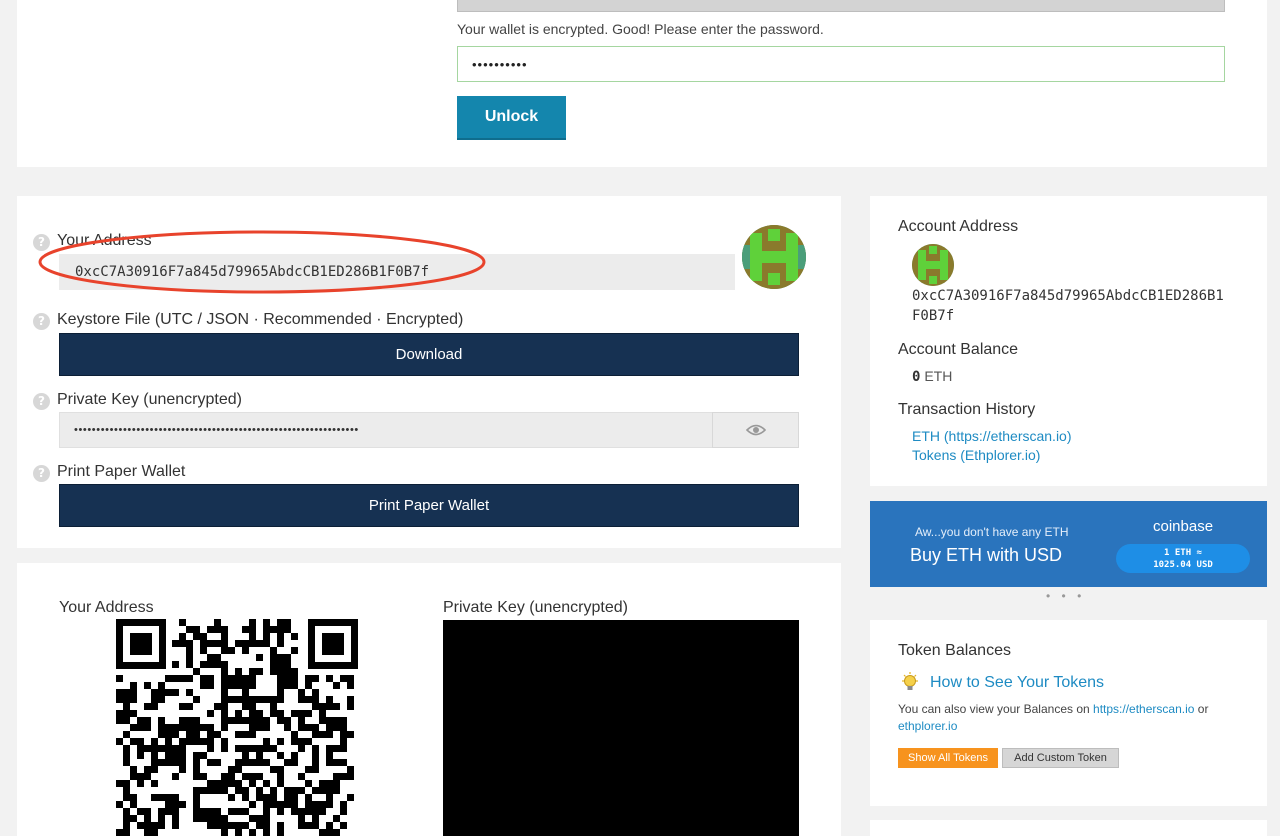 The width and height of the screenshot is (1280, 836). Describe the element at coordinates (1183, 565) in the screenshot. I see `rate-line2: 1025.04 USD` at that location.